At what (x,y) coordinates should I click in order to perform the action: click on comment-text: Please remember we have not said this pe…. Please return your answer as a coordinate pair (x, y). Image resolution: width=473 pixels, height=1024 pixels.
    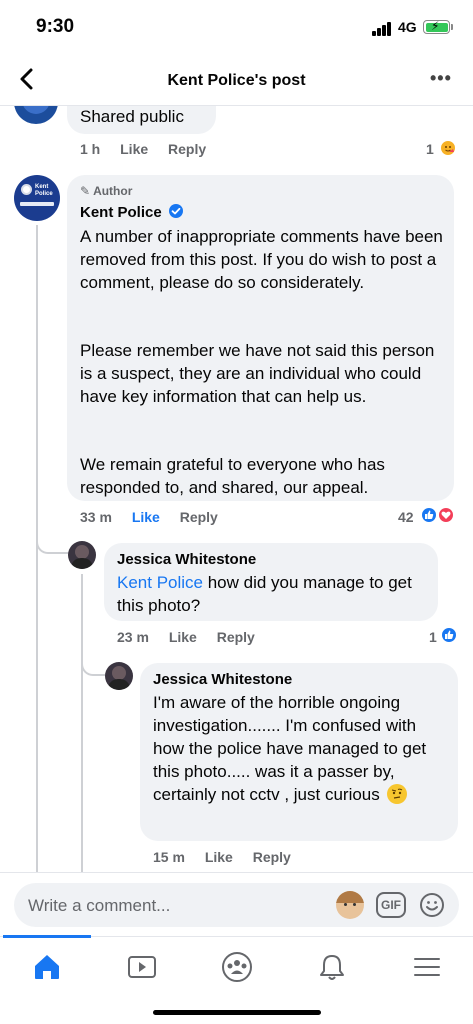
    Looking at the image, I should click on (257, 373).